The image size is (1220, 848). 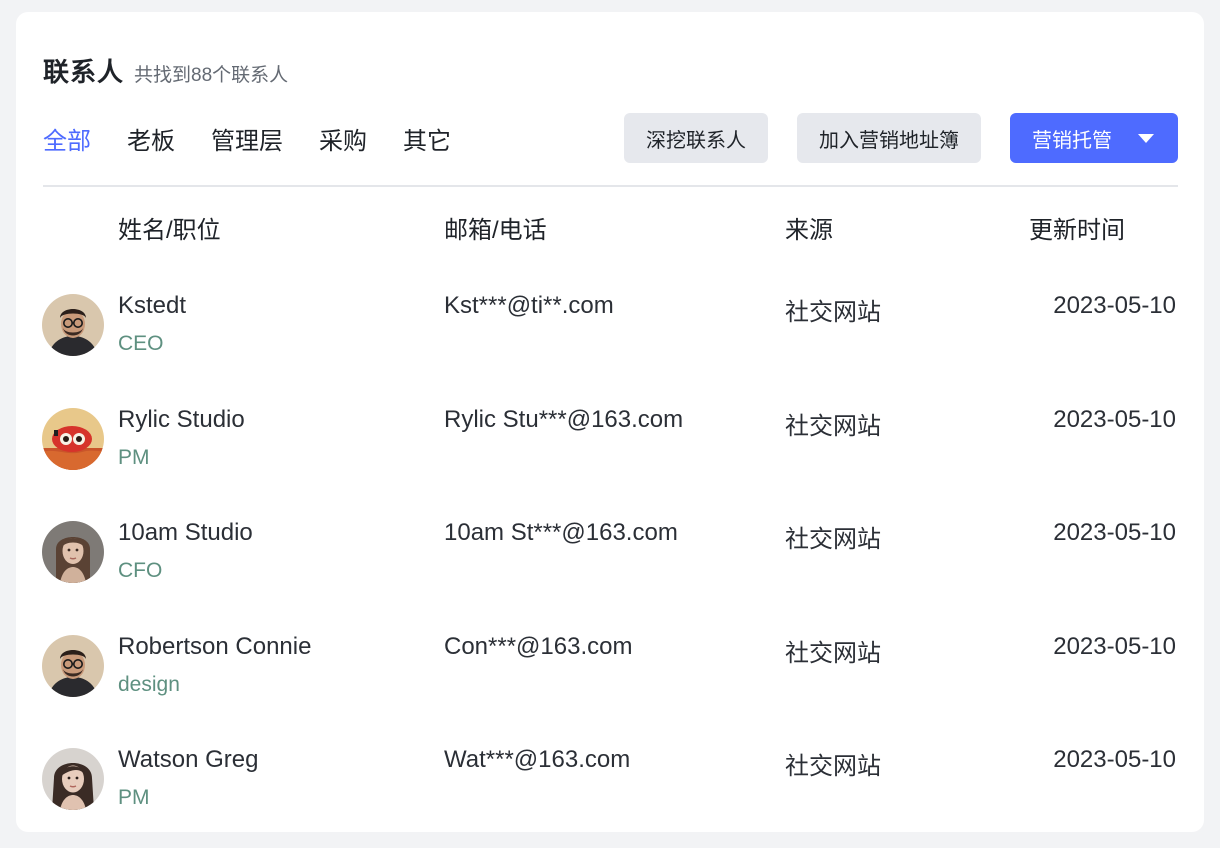 I want to click on filter-tabs: 全部 老板 管理层 采购 其它, so click(x=265, y=142).